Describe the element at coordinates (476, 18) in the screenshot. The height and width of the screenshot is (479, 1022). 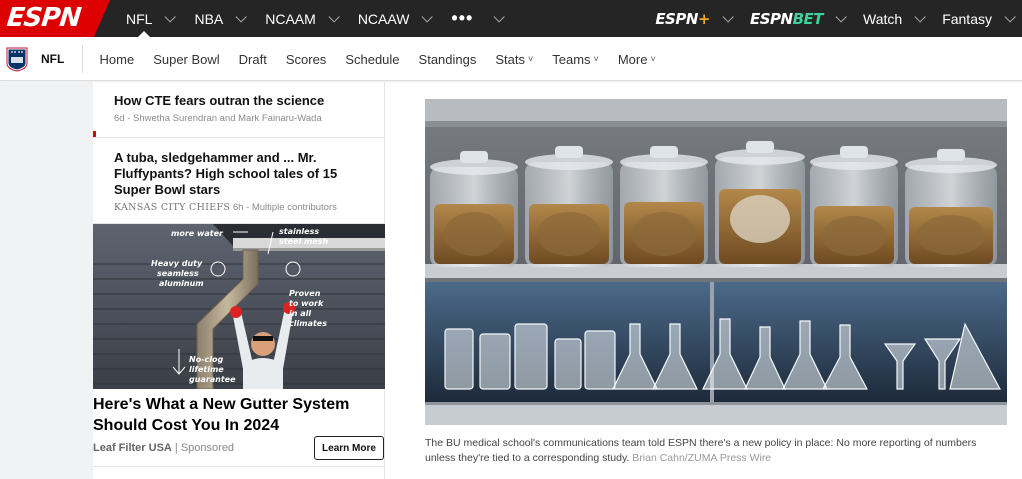
I see `more-leagues-menu: •••` at that location.